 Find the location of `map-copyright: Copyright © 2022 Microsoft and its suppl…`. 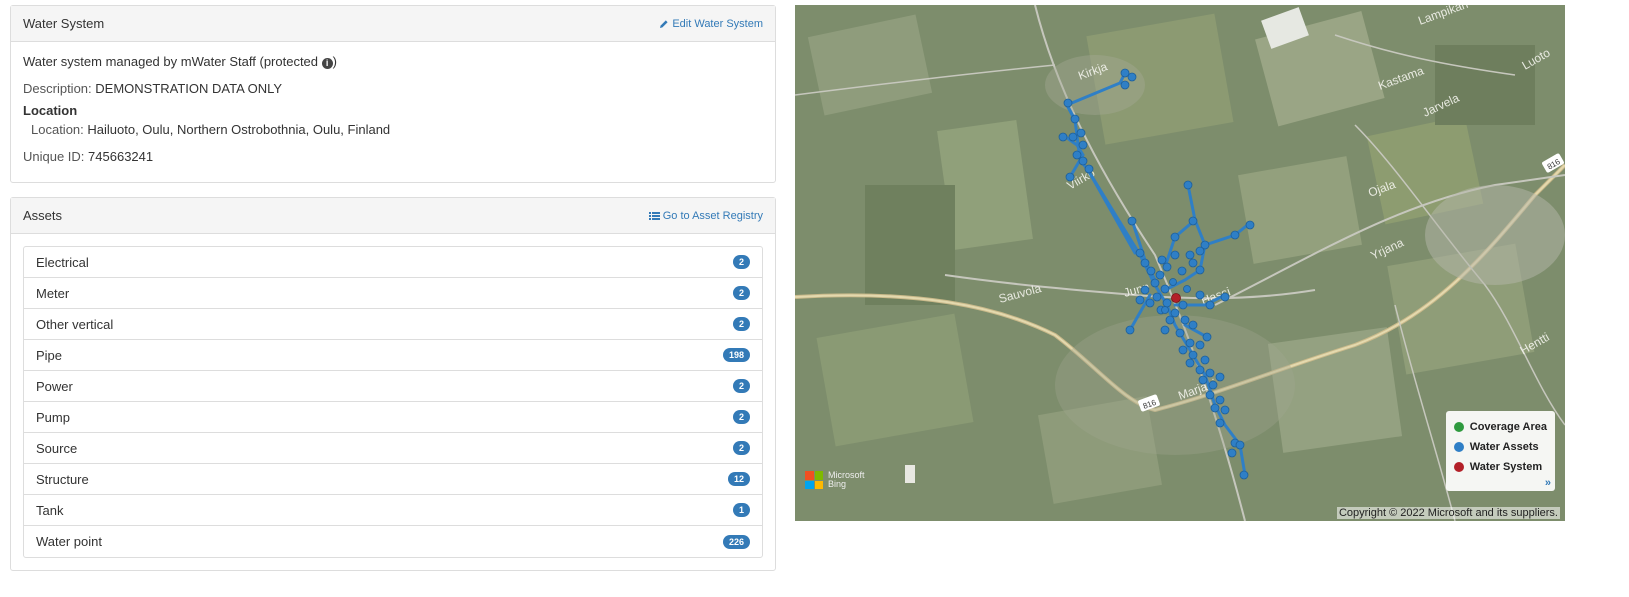

map-copyright: Copyright © 2022 Microsoft and its suppl… is located at coordinates (1448, 513).